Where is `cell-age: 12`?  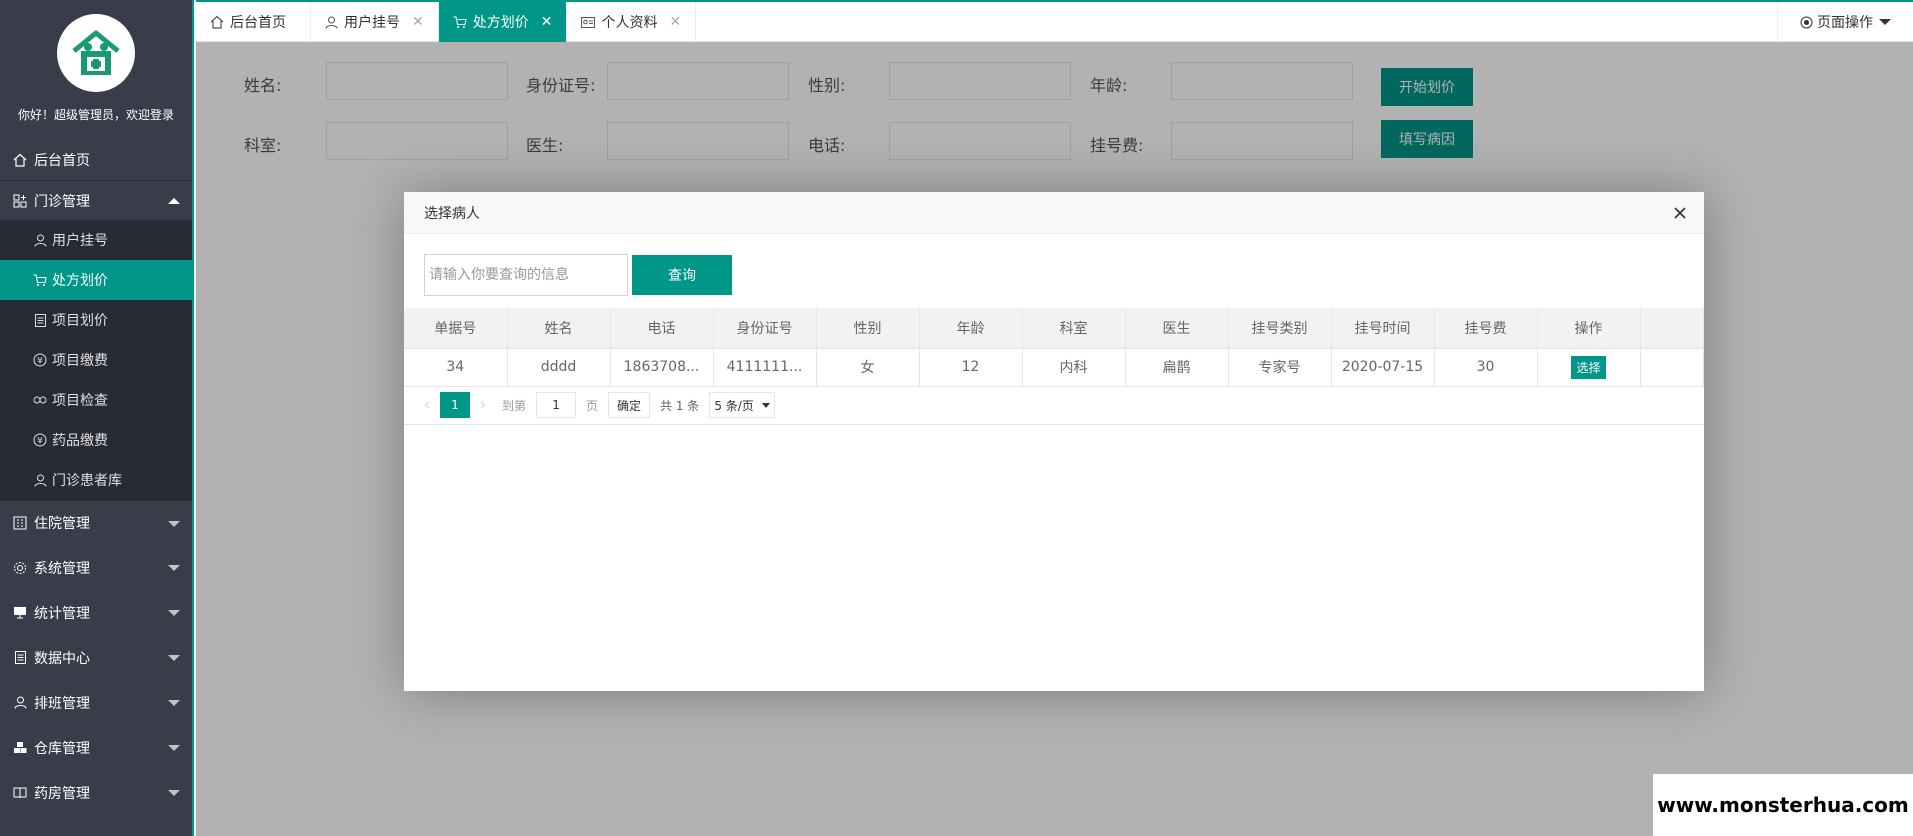 cell-age: 12 is located at coordinates (971, 367).